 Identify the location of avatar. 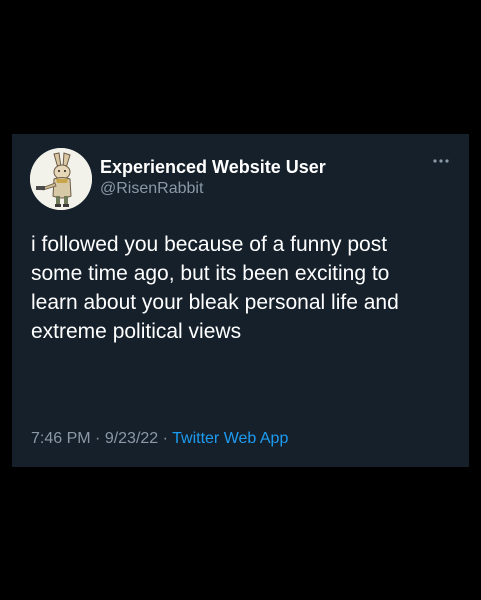
(61, 179).